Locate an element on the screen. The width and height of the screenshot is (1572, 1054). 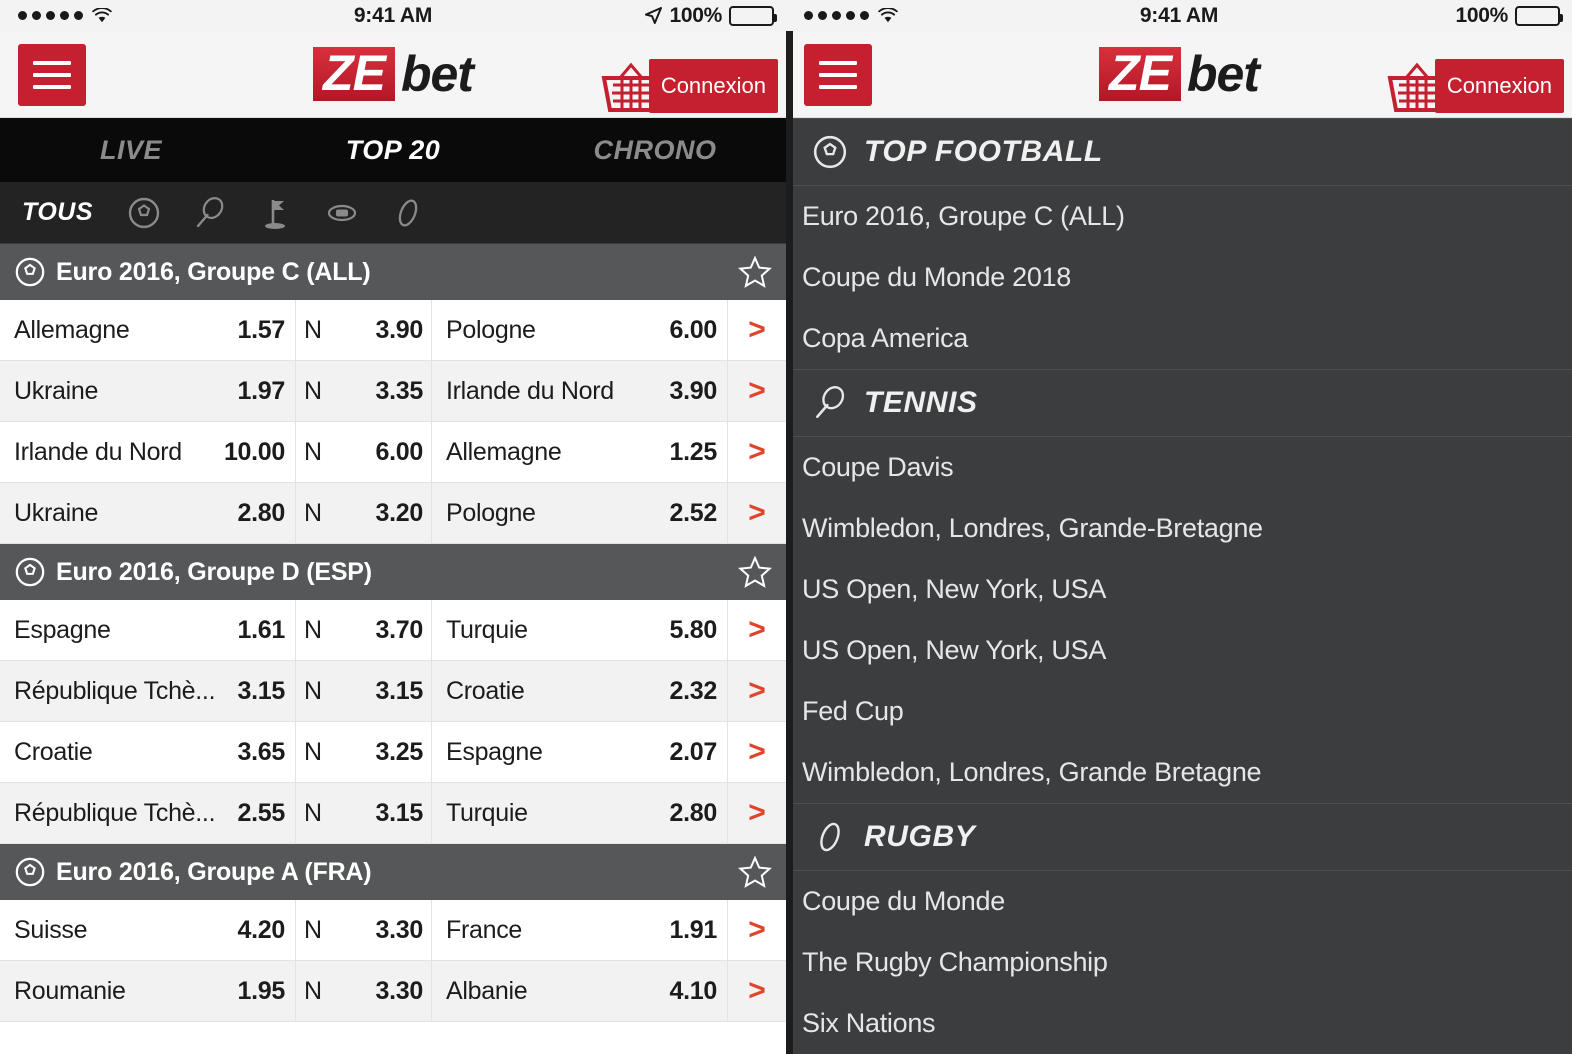
home-cell: Croatie 3.65 is located at coordinates (148, 752).